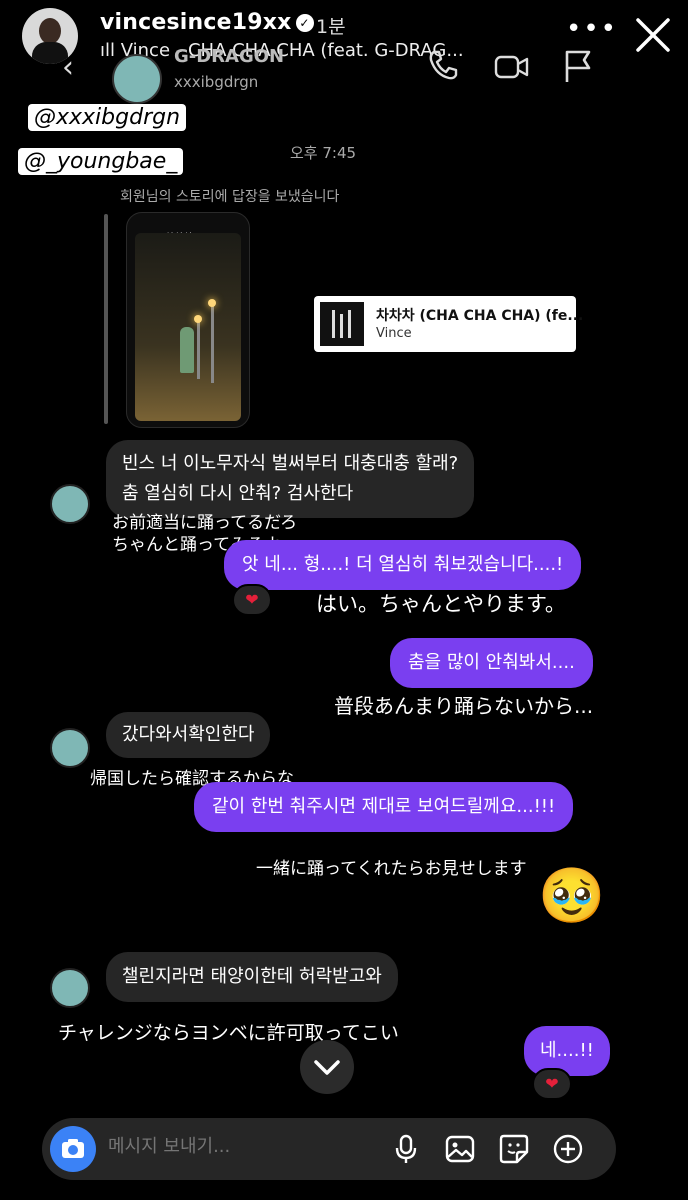  I want to click on mention-tag: @_youngbae_, so click(101, 161).